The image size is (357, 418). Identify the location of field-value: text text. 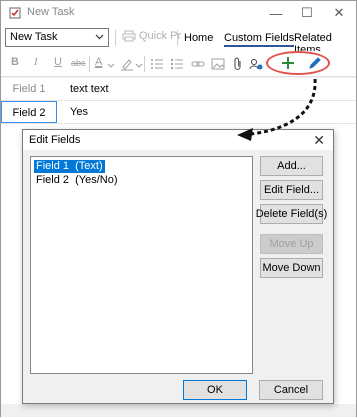
(89, 89).